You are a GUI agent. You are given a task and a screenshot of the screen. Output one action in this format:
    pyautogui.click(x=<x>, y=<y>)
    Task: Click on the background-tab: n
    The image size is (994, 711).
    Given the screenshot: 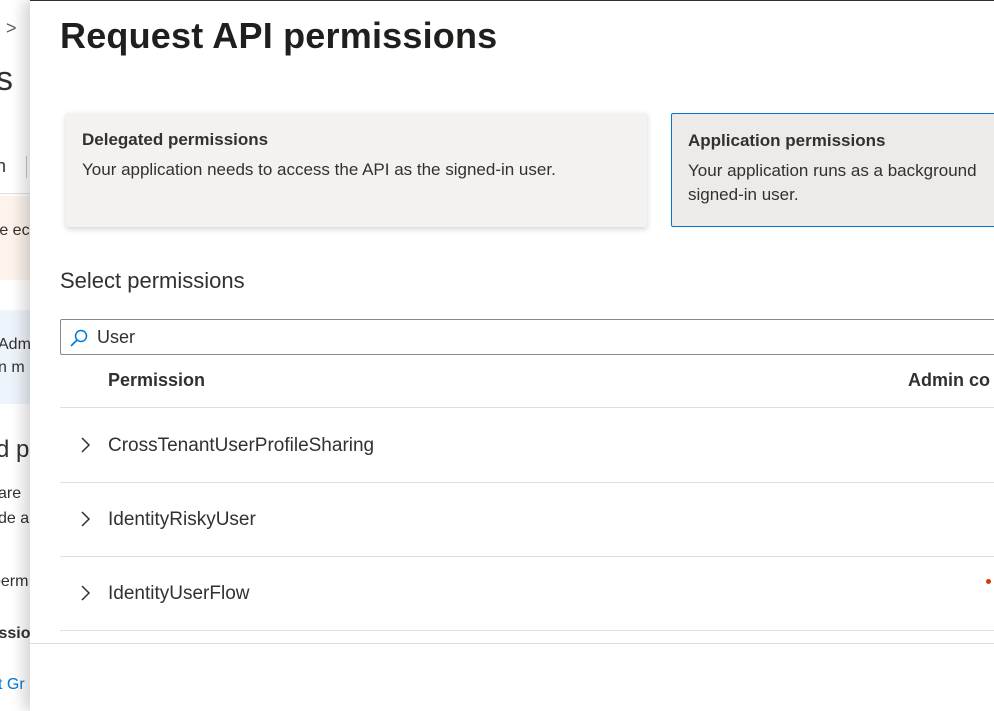 What is the action you would take?
    pyautogui.click(x=3, y=166)
    